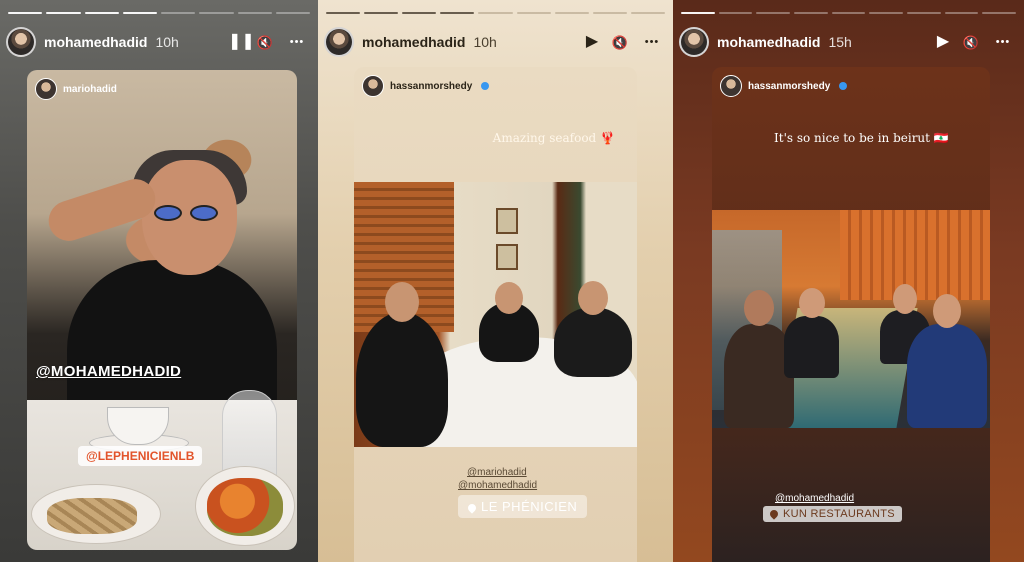 This screenshot has width=1024, height=562. Describe the element at coordinates (245, 507) in the screenshot. I see `seafood-plate-image` at that location.